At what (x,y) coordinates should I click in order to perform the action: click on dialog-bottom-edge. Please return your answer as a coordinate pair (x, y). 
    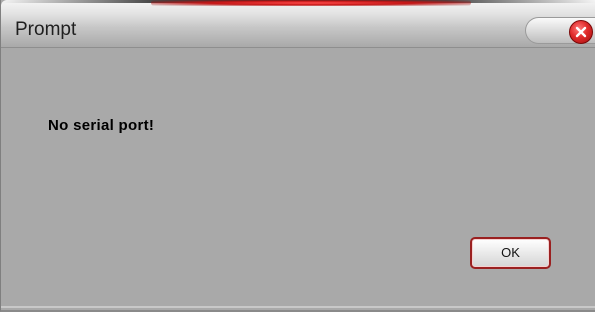
    Looking at the image, I should click on (298, 307).